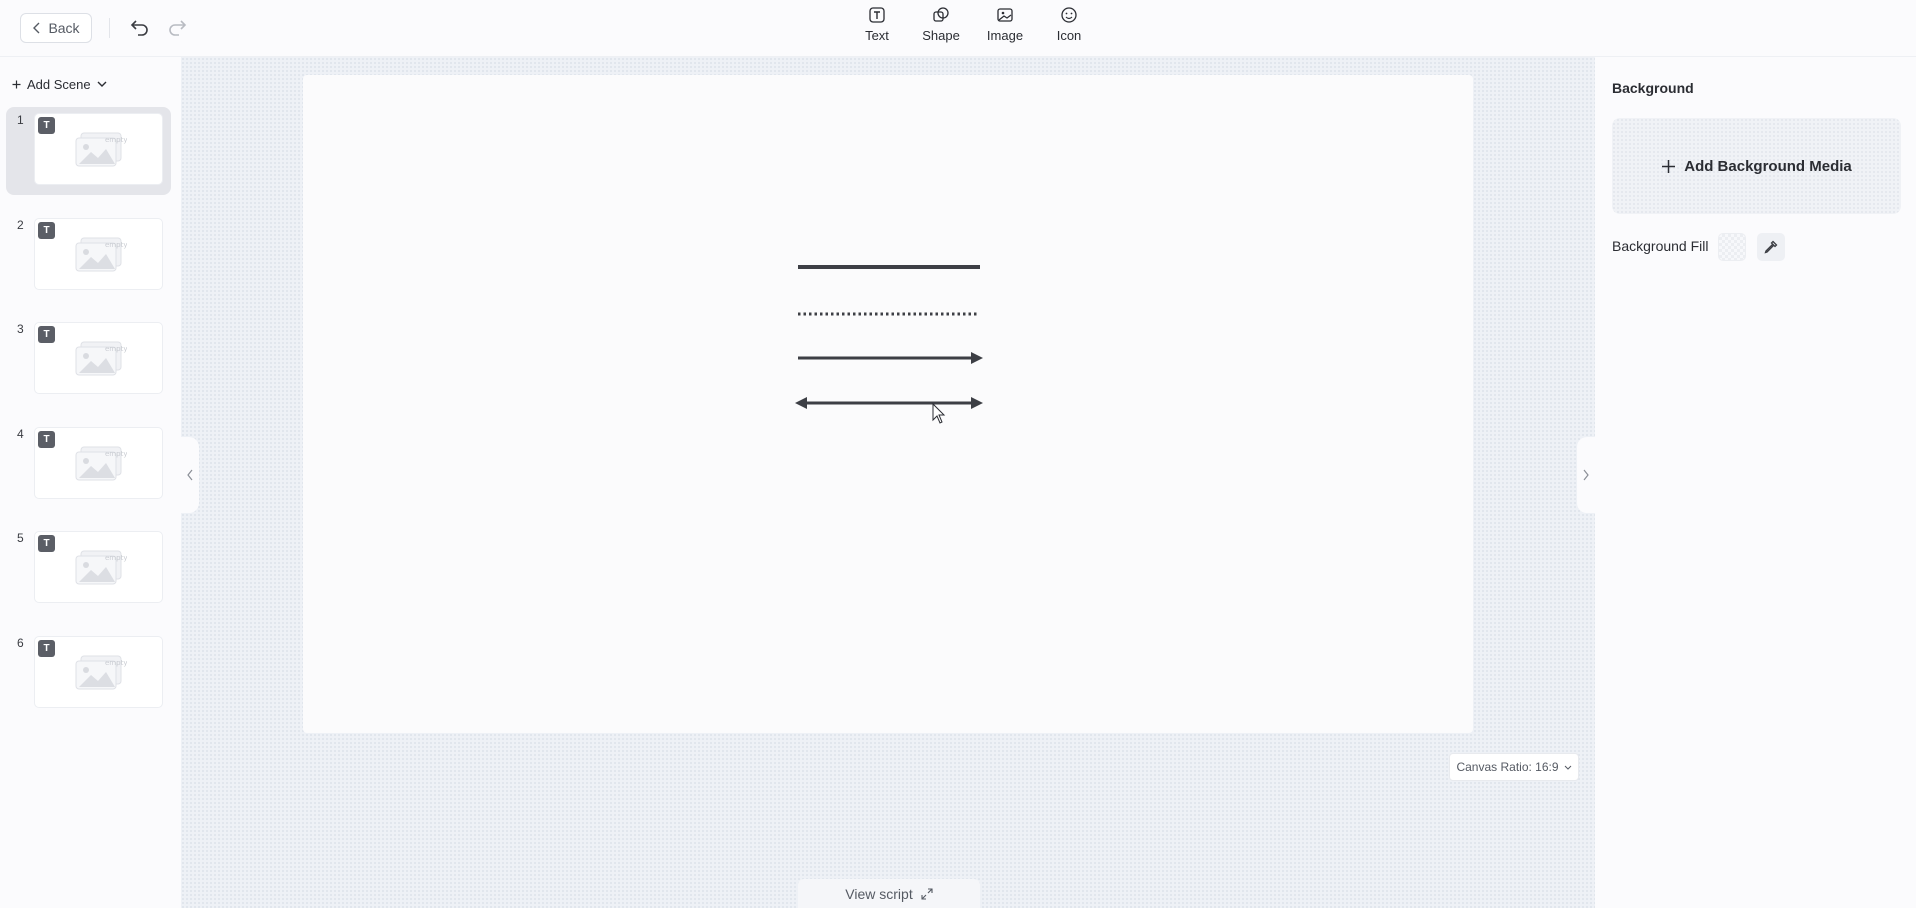 Image resolution: width=1916 pixels, height=908 pixels. I want to click on smiley-icon, so click(1069, 15).